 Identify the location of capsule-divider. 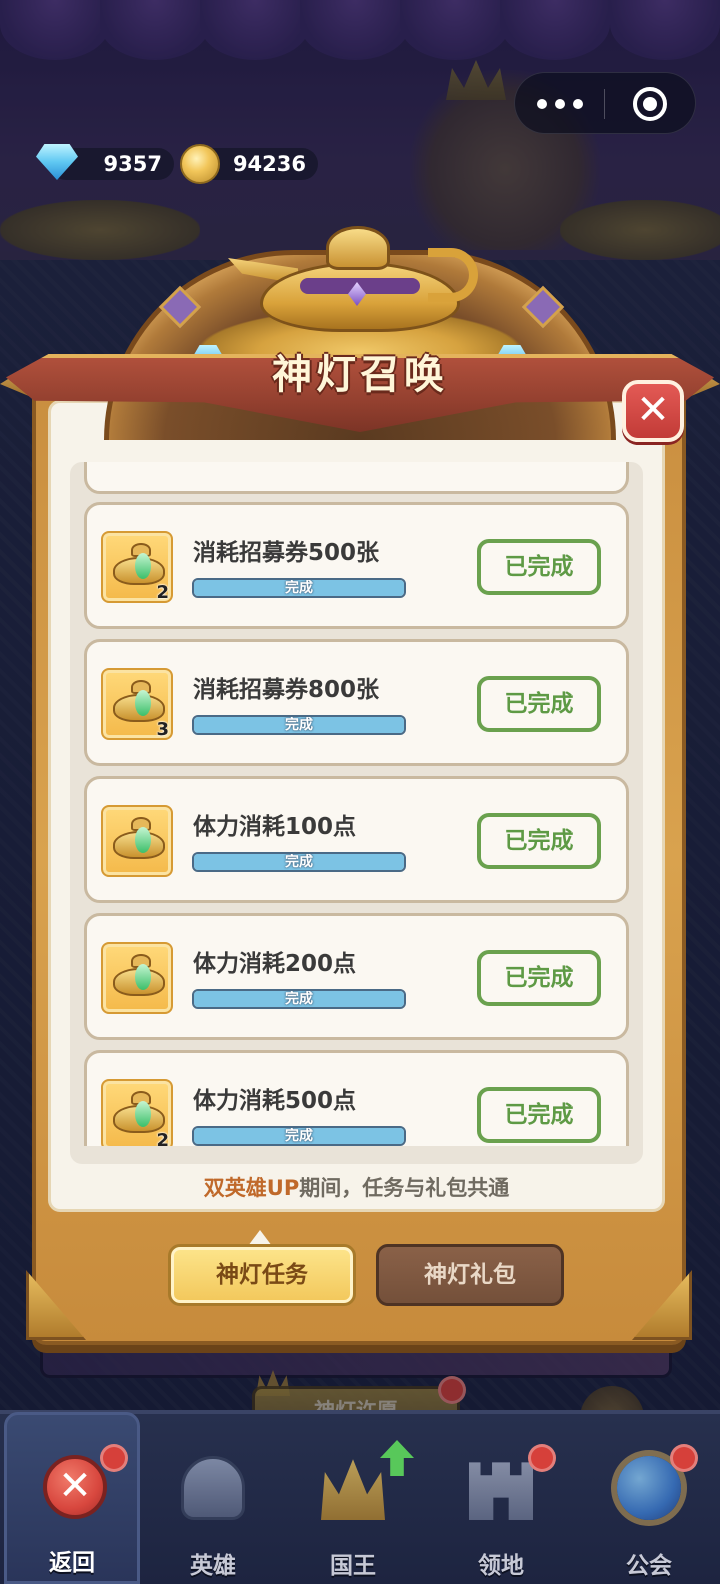
(604, 104).